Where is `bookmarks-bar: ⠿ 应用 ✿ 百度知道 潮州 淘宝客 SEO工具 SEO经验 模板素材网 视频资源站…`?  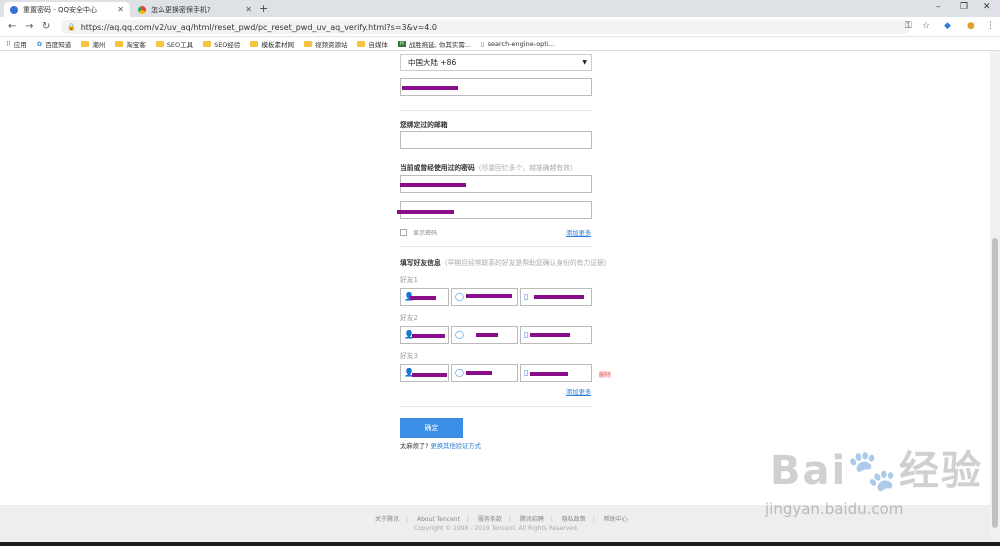
bookmarks-bar: ⠿ 应用 ✿ 百度知道 潮州 淘宝客 SEO工具 SEO经验 模板素材网 视频资源站… is located at coordinates (500, 44).